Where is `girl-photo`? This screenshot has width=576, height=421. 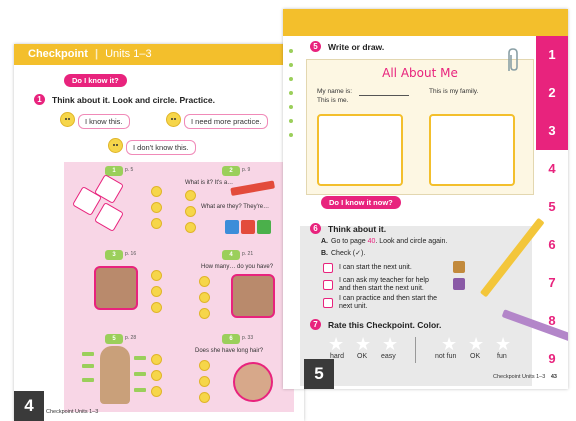
girl-photo is located at coordinates (253, 382).